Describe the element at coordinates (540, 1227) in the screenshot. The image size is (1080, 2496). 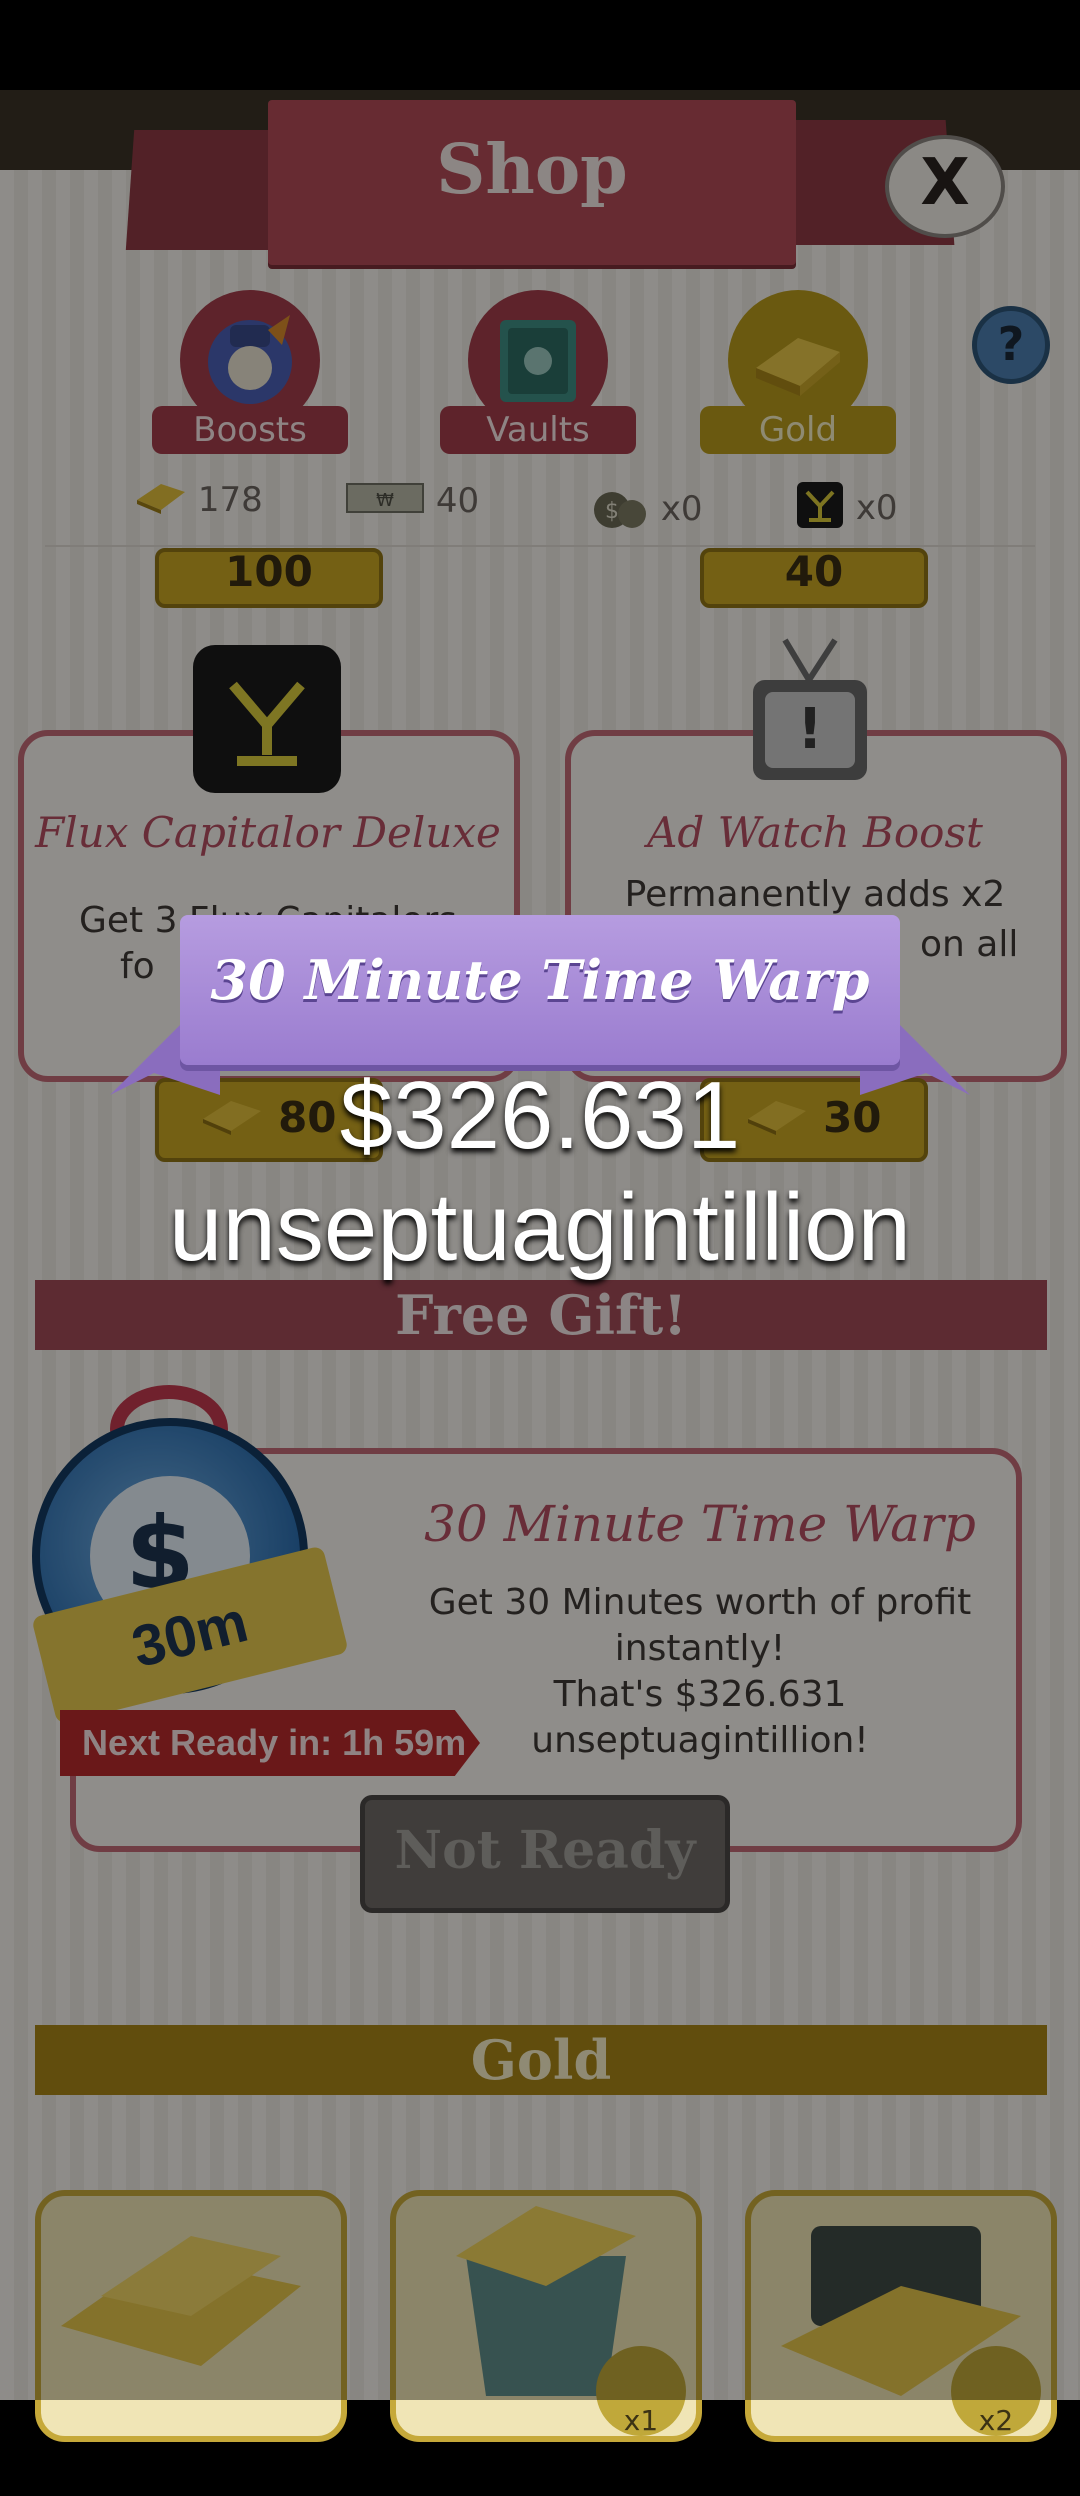
I see `popup-amount-line2: unseptuagintillion` at that location.